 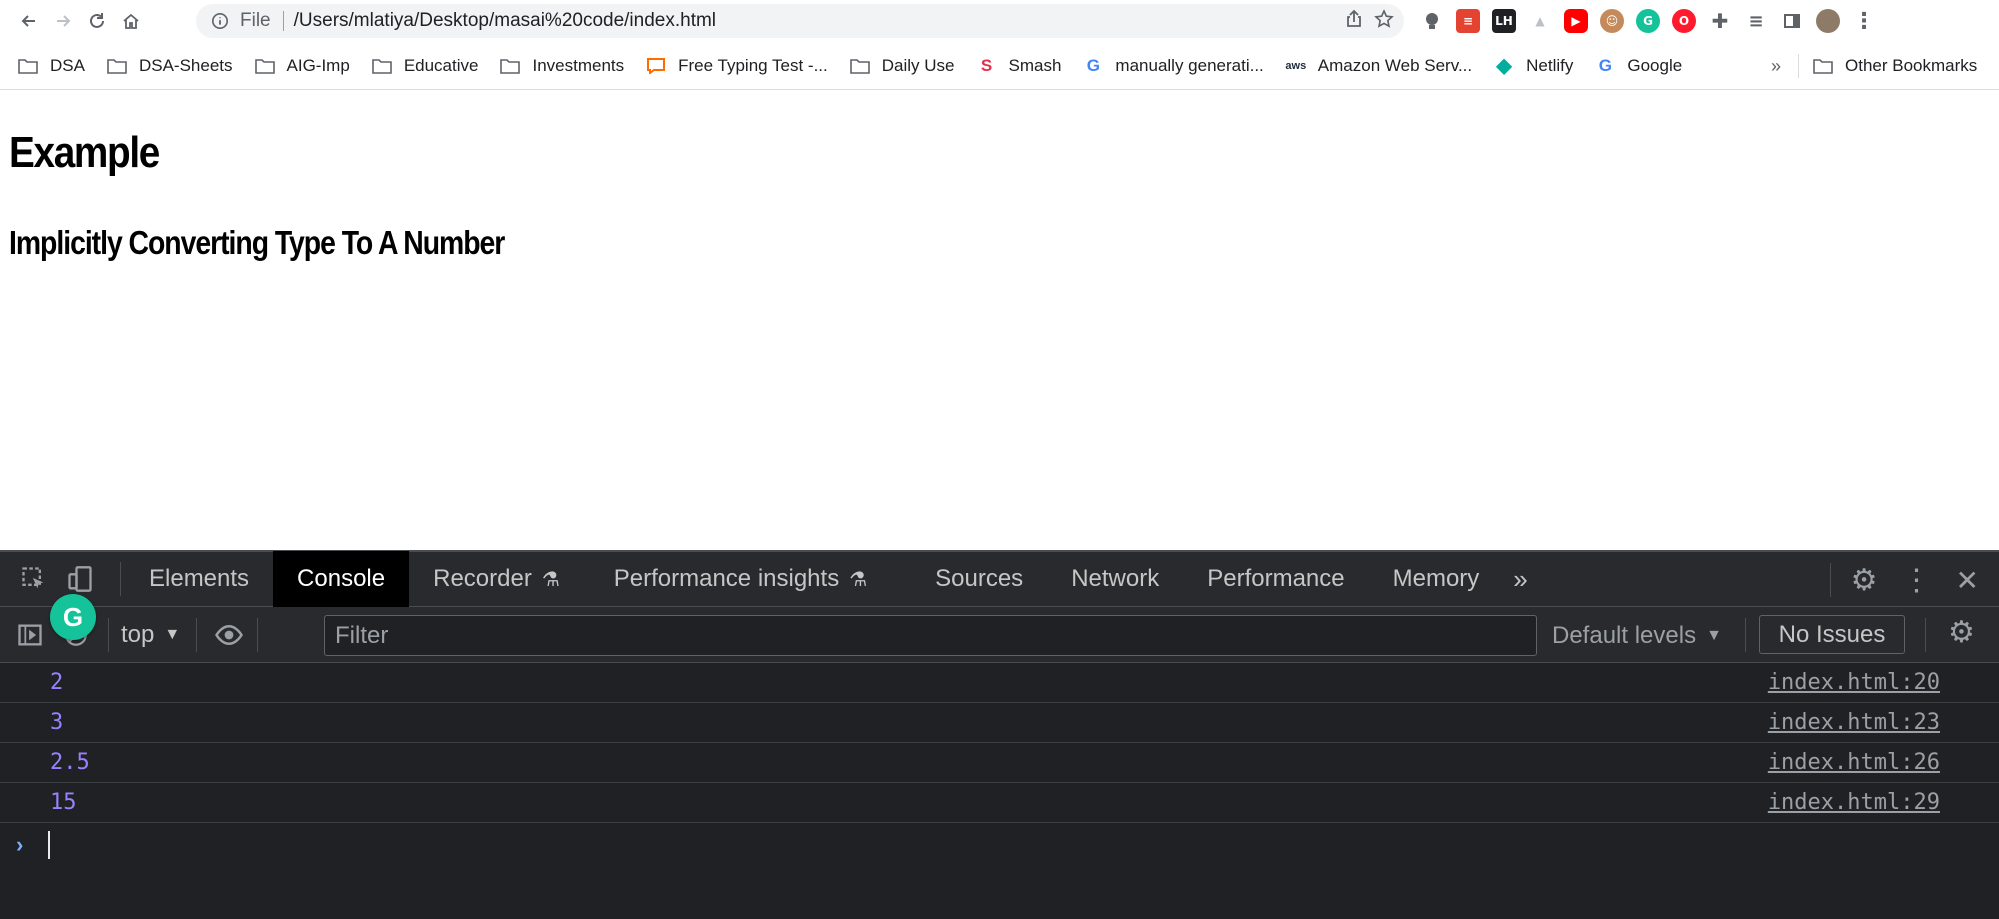 I want to click on tab-recorder: Recorder ⚗, so click(x=496, y=579).